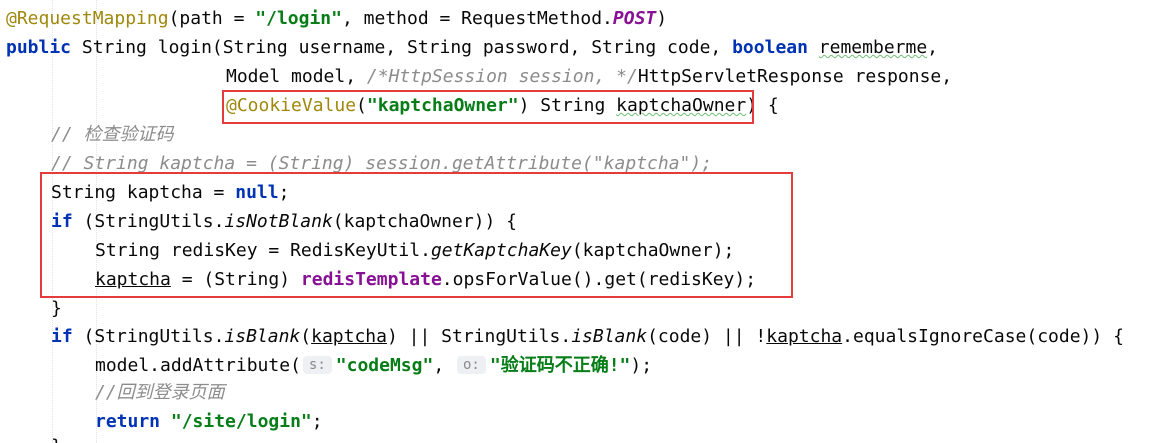 This screenshot has height=443, width=1152. What do you see at coordinates (198, 365) in the screenshot?
I see `code-text: model.addAttribute(` at bounding box center [198, 365].